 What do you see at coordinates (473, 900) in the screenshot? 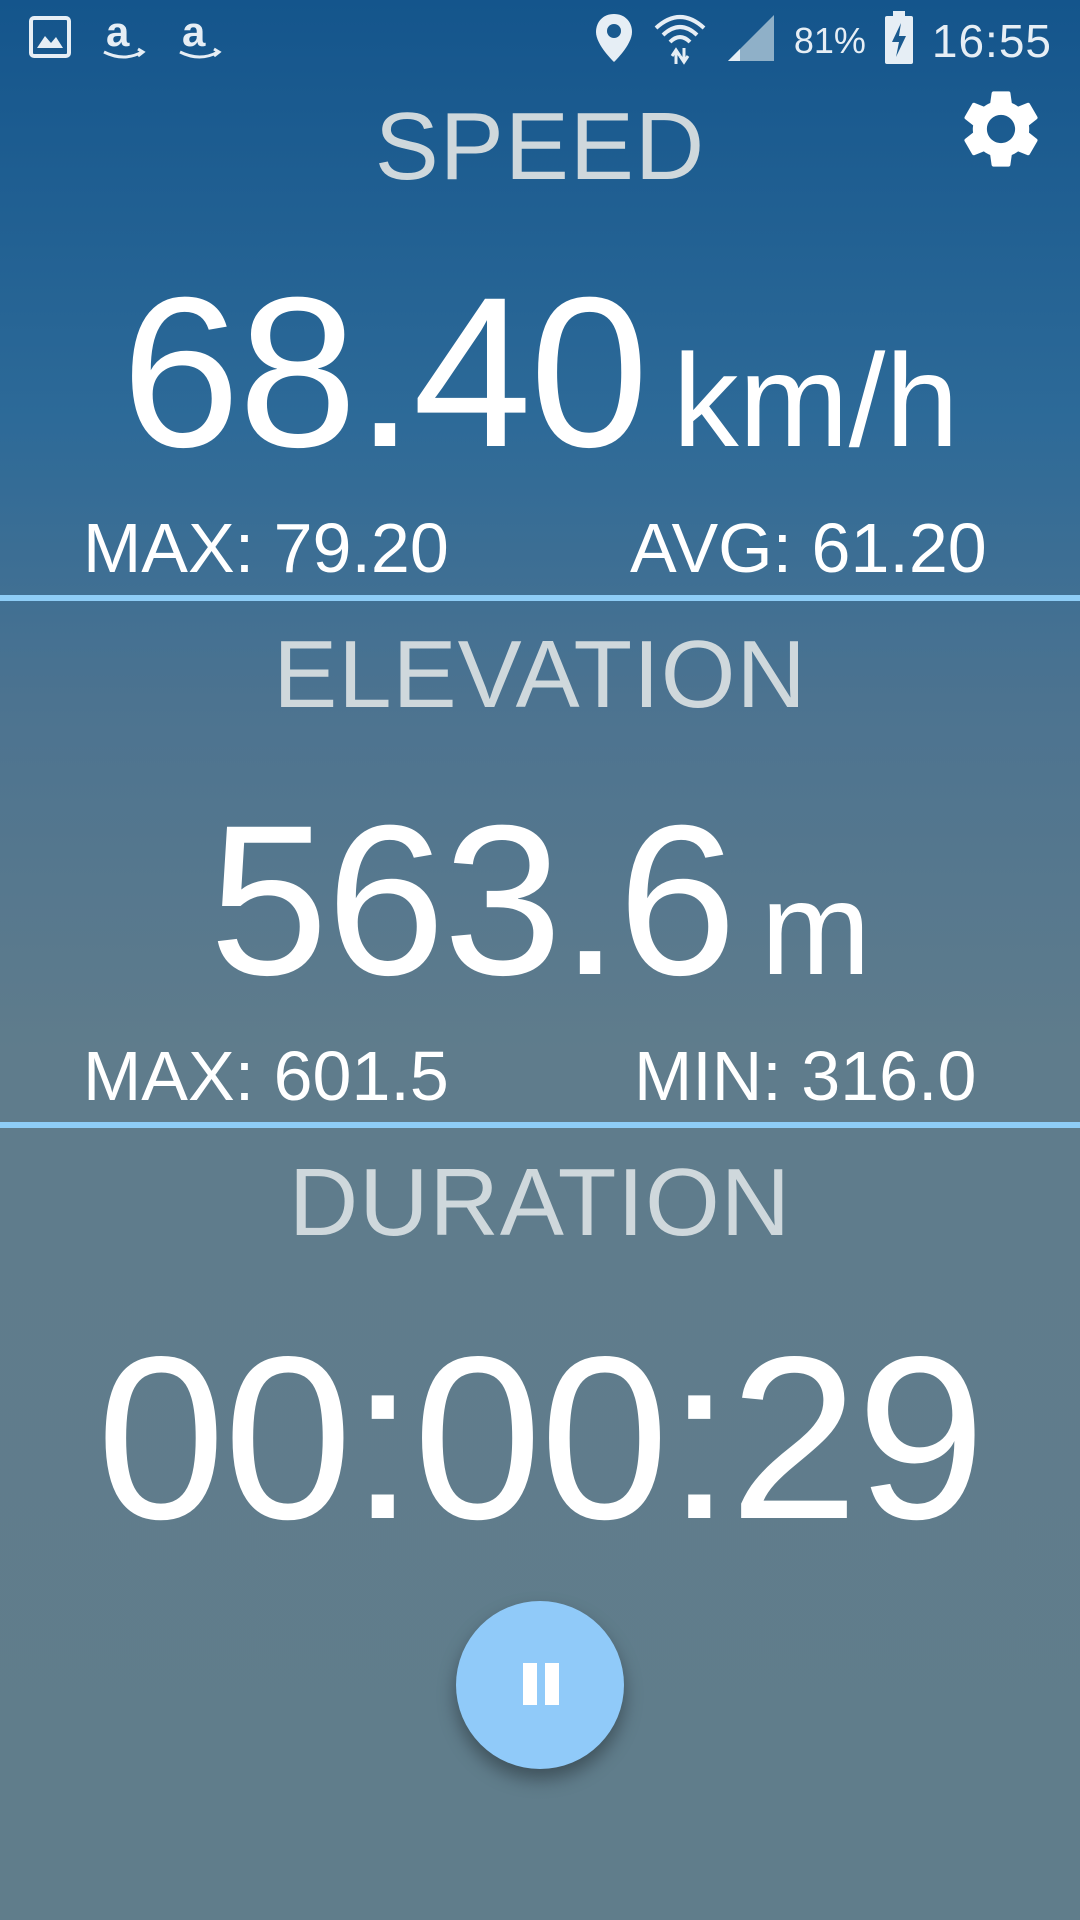
I see `elevation-value: 563.6` at bounding box center [473, 900].